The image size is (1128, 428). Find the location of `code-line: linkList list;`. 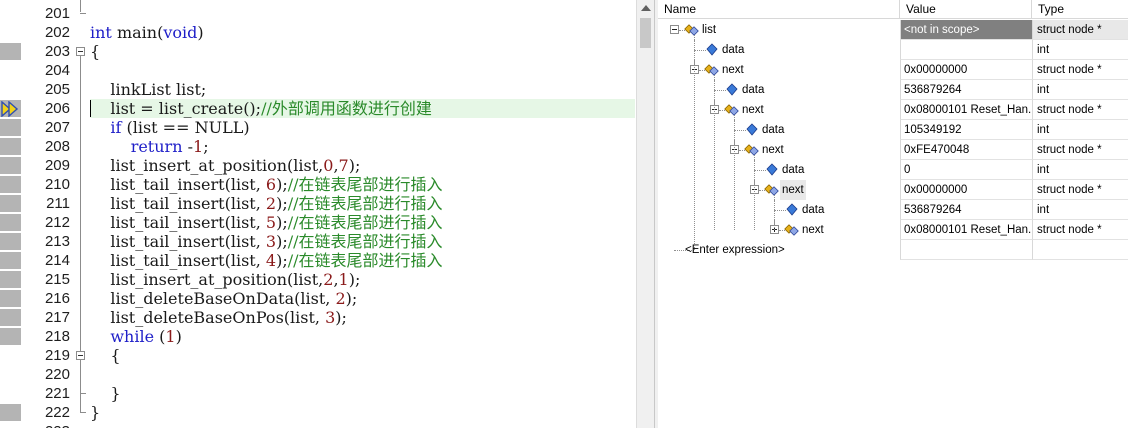

code-line: linkList list; is located at coordinates (148, 89).